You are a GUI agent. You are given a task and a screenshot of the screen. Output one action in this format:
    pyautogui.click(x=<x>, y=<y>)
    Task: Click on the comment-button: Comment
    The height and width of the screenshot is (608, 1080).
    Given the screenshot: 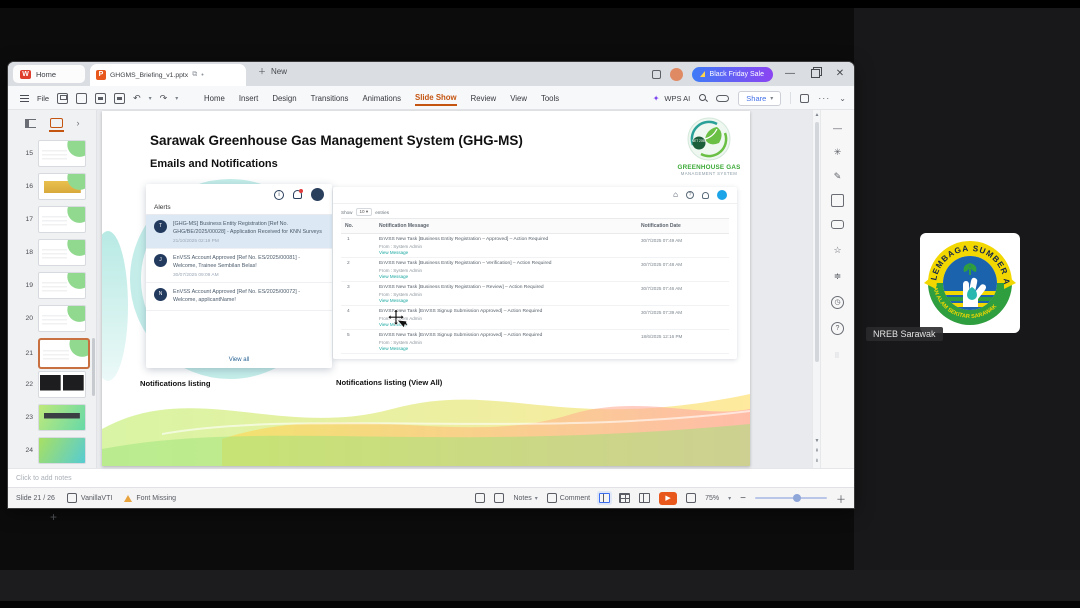 What is the action you would take?
    pyautogui.click(x=568, y=498)
    